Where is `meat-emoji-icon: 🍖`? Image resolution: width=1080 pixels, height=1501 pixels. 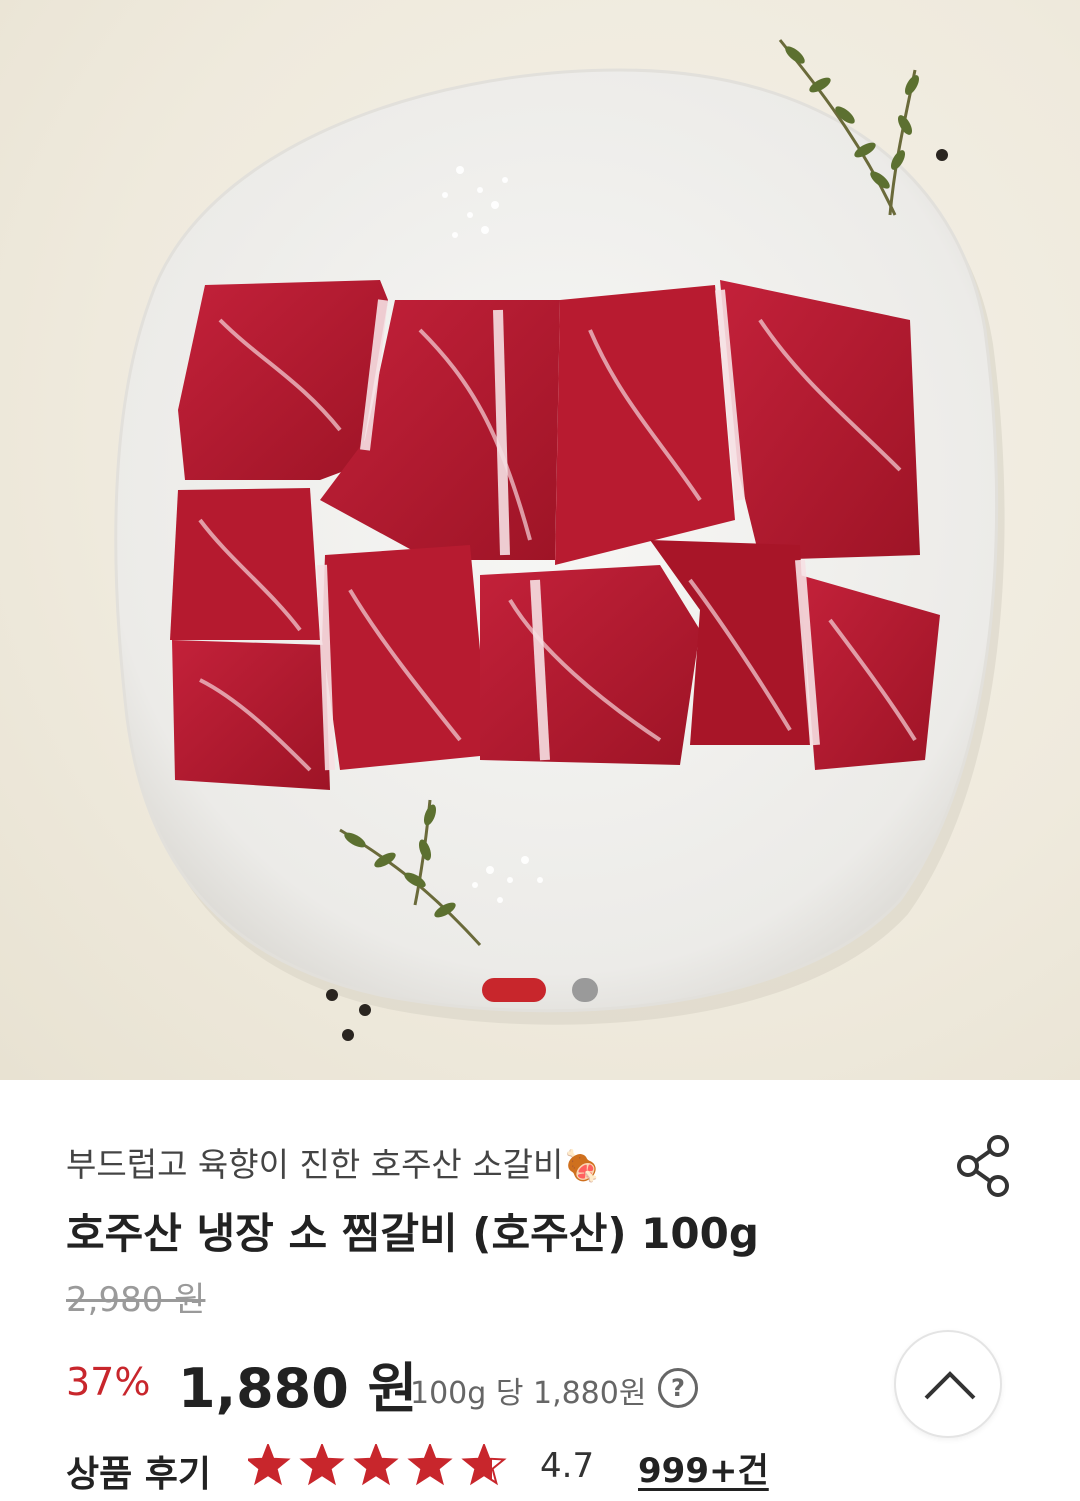 meat-emoji-icon: 🍖 is located at coordinates (582, 1166).